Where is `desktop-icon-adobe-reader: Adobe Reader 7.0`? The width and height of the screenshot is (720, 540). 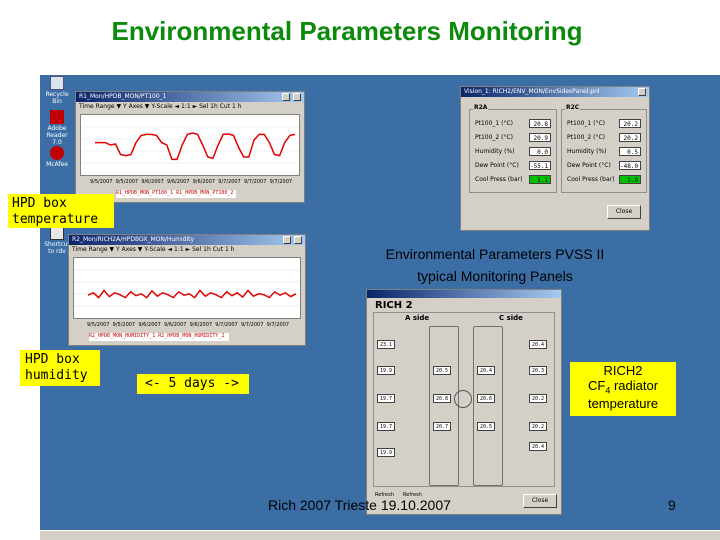 desktop-icon-adobe-reader: Adobe Reader 7.0 is located at coordinates (57, 128).